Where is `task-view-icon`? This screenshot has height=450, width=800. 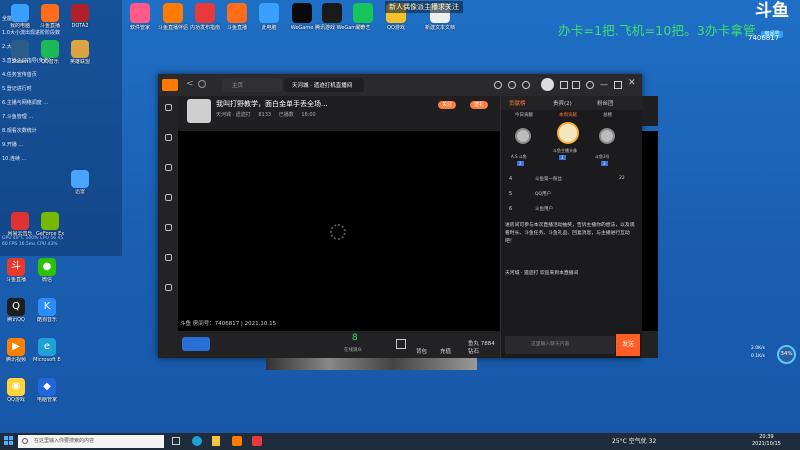 task-view-icon is located at coordinates (176, 441).